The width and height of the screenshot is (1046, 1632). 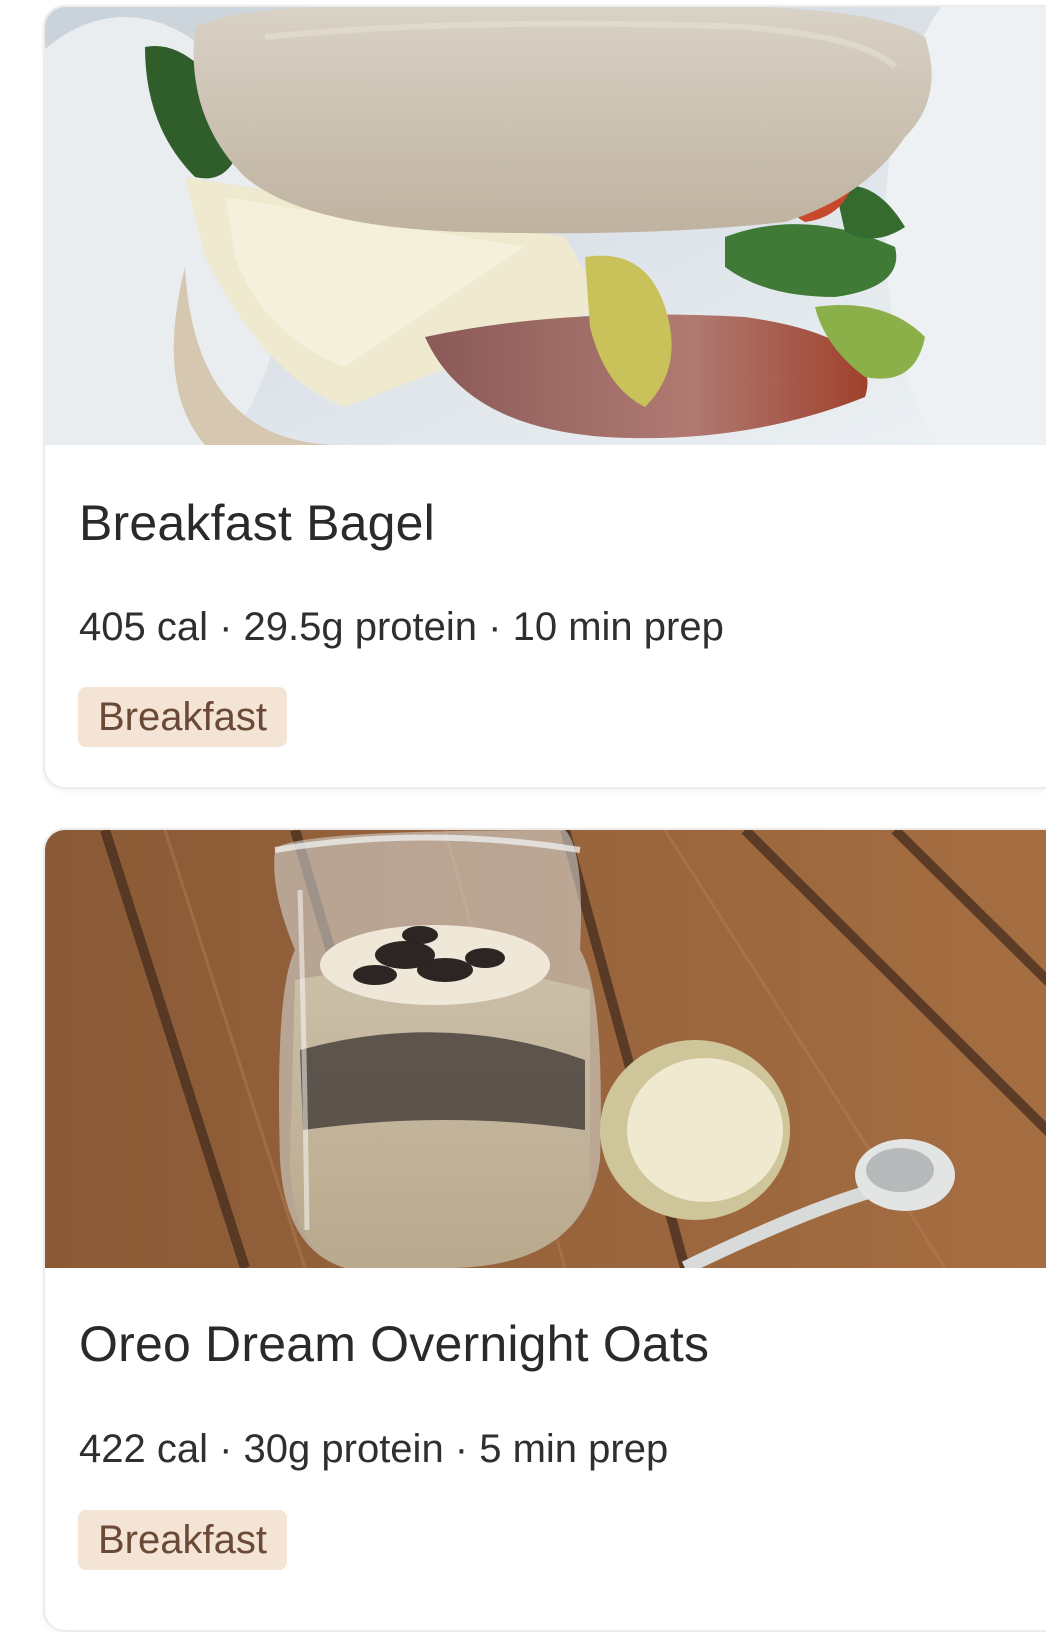 What do you see at coordinates (401, 627) in the screenshot?
I see `recipe-nutrition-summary: 405 cal · 29.5g protein · 10 min prep` at bounding box center [401, 627].